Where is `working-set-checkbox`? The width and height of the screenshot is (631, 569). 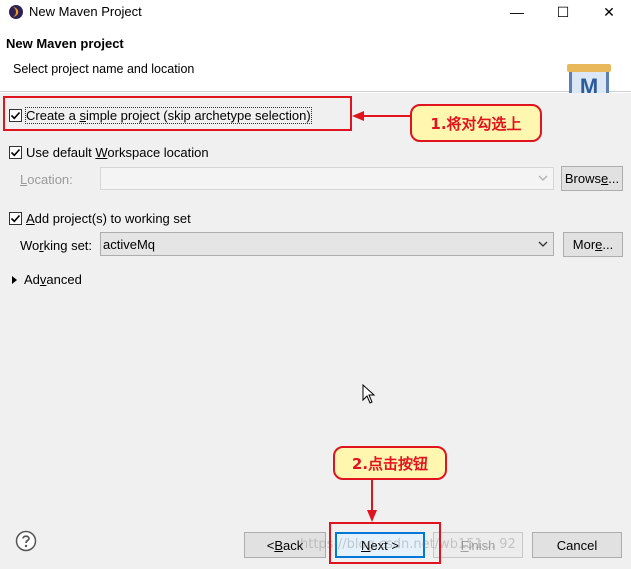
working-set-checkbox is located at coordinates (15, 218).